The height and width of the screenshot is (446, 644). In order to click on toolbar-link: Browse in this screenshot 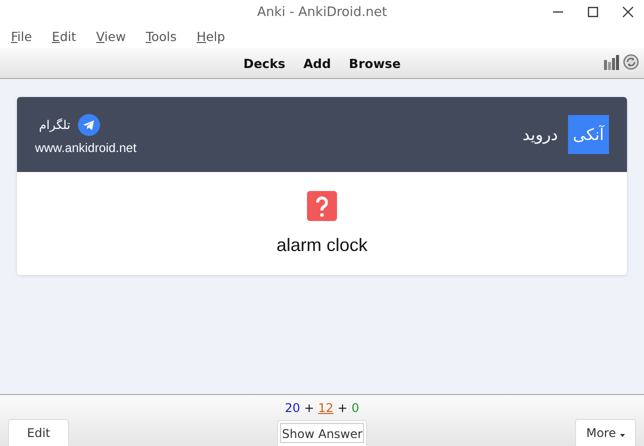, I will do `click(374, 63)`.